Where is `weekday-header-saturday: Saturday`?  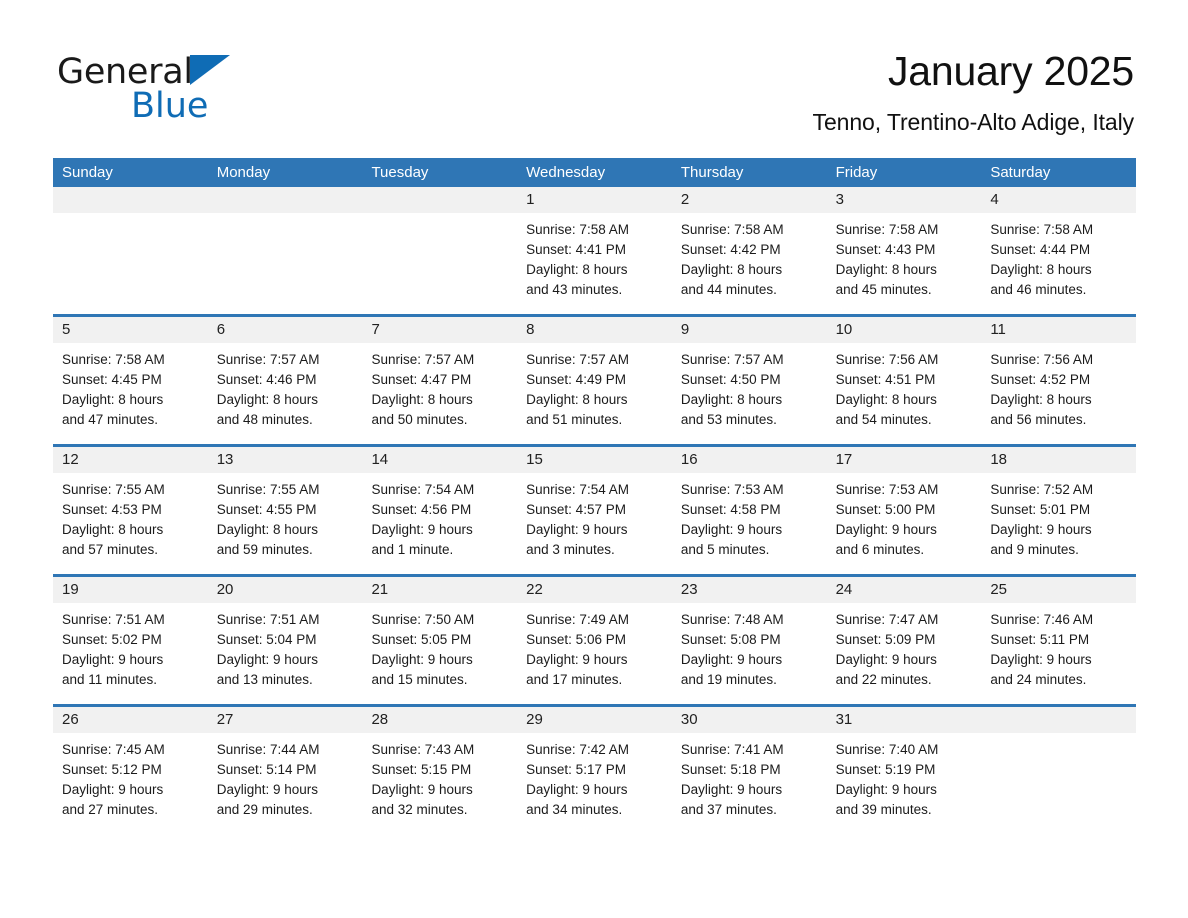 weekday-header-saturday: Saturday is located at coordinates (1020, 172).